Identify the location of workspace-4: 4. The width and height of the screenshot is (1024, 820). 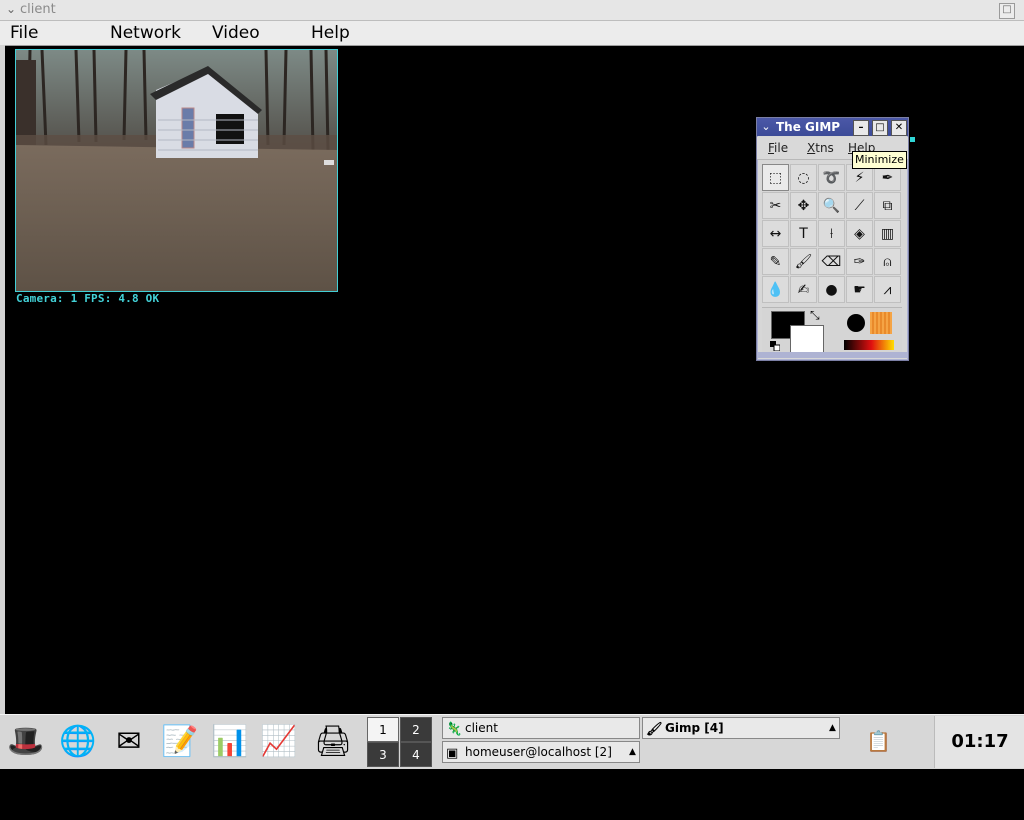
(416, 754).